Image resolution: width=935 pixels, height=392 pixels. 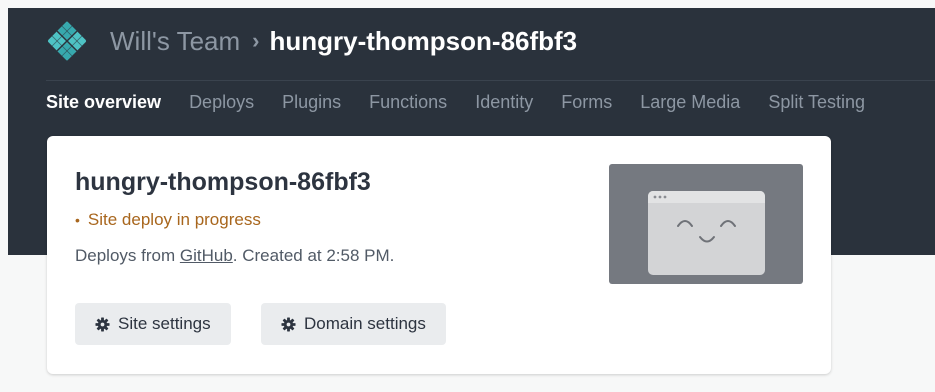 What do you see at coordinates (311, 102) in the screenshot?
I see `tab-plugins: Plugins` at bounding box center [311, 102].